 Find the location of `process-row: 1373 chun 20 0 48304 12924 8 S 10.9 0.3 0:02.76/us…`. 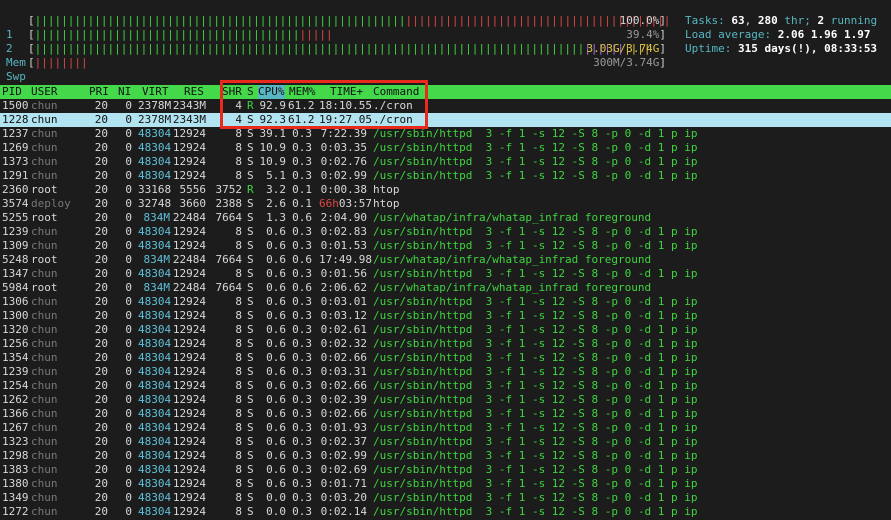

process-row: 1373 chun 20 0 48304 12924 8 S 10.9 0.3 0:02.76/us… is located at coordinates (445, 162).